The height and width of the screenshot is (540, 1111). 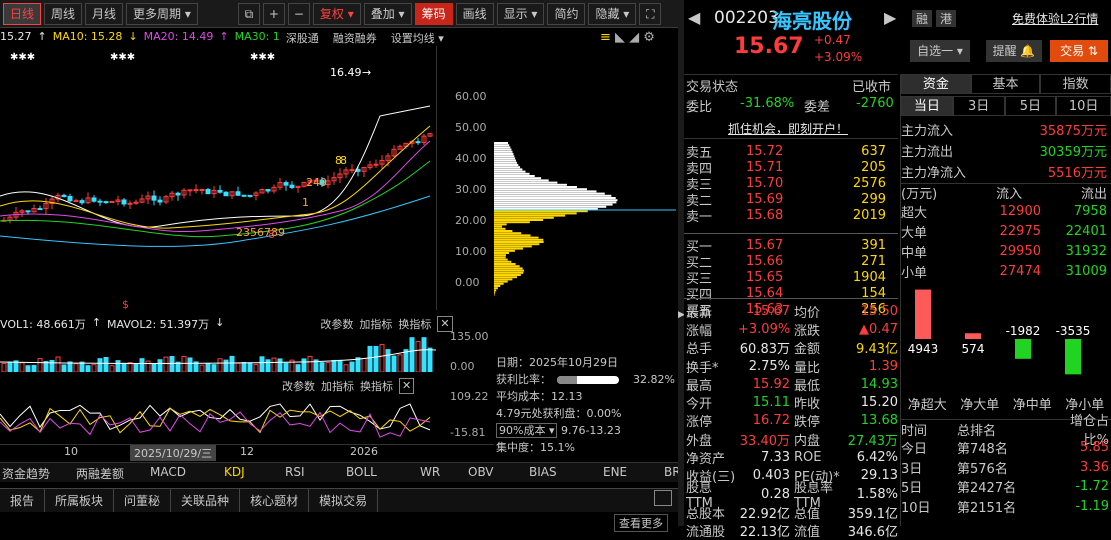 I want to click on next-stock-icon: ▶, so click(x=890, y=17).